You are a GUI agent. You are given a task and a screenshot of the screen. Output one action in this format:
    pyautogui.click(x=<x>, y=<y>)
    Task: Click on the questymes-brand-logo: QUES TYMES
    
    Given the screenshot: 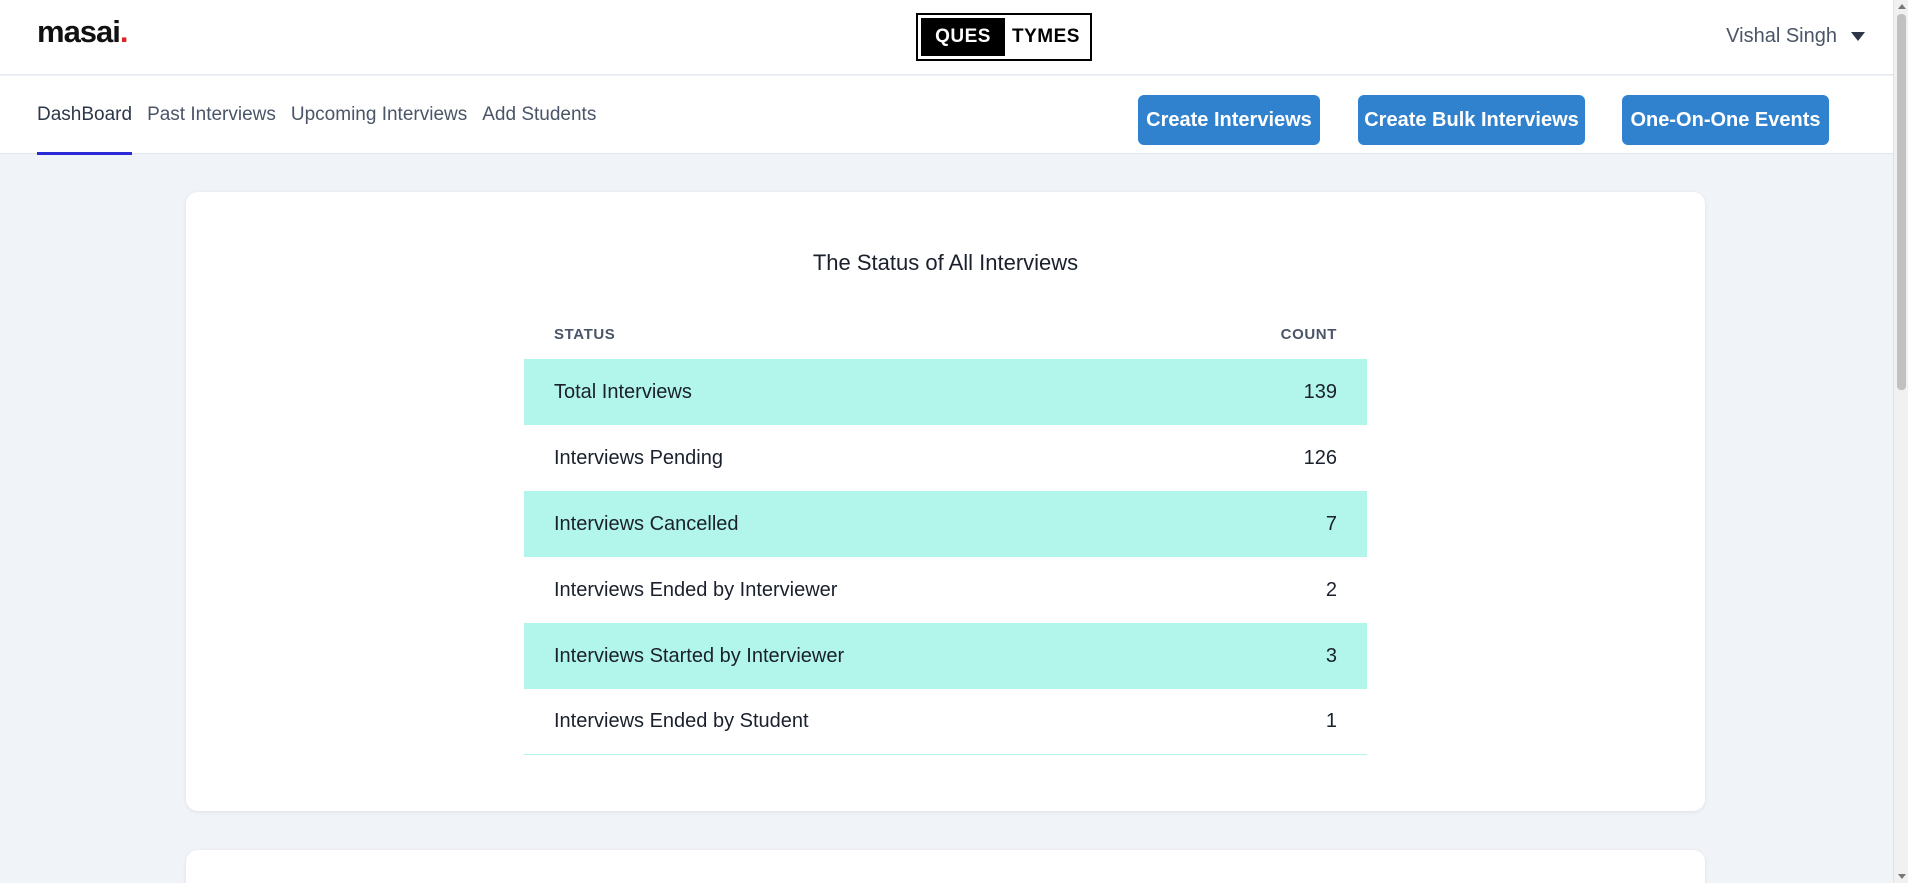 What is the action you would take?
    pyautogui.click(x=1004, y=37)
    